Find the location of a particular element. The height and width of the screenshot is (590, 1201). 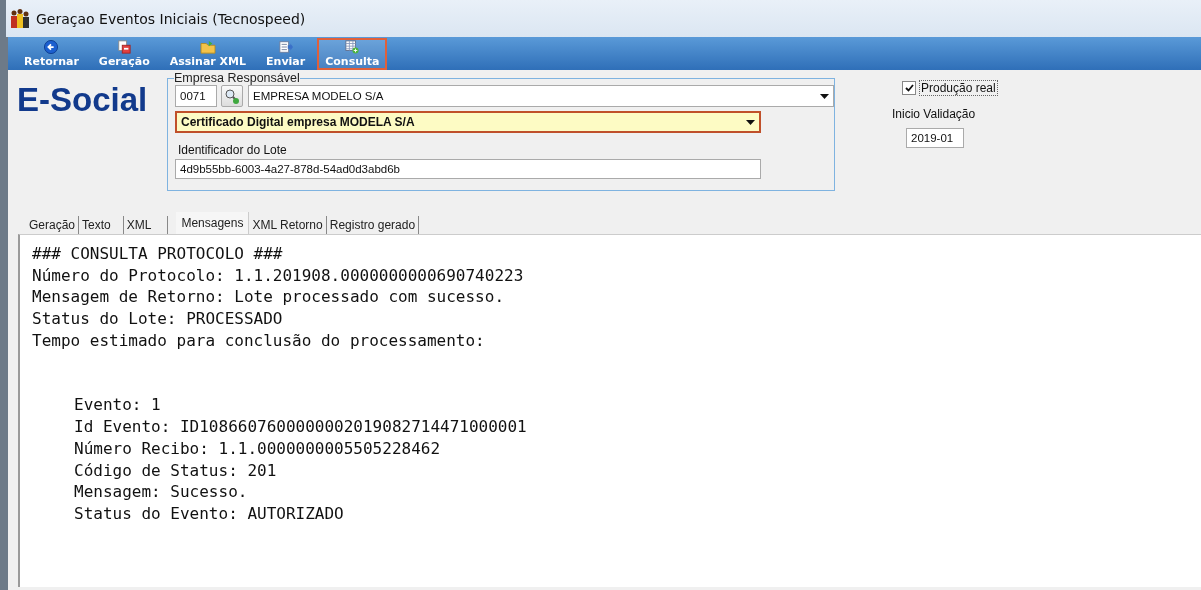

tab: Texto is located at coordinates (101, 225).